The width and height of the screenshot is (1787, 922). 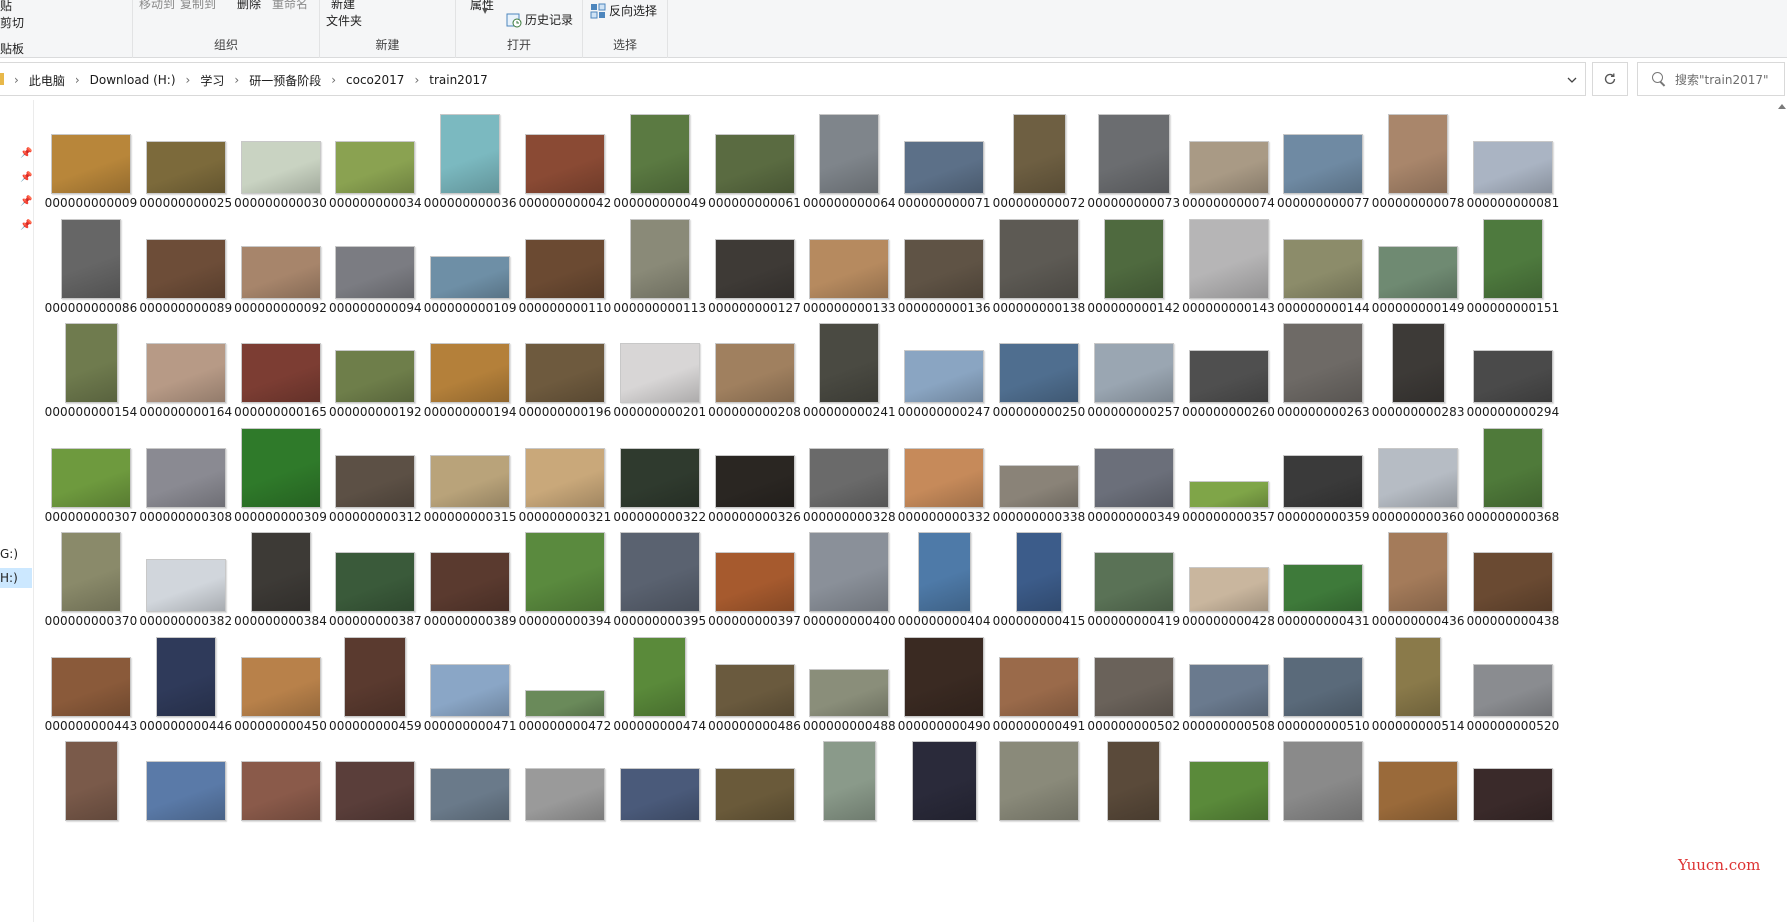 I want to click on breadcrumb-item: Download (H:), so click(x=133, y=80).